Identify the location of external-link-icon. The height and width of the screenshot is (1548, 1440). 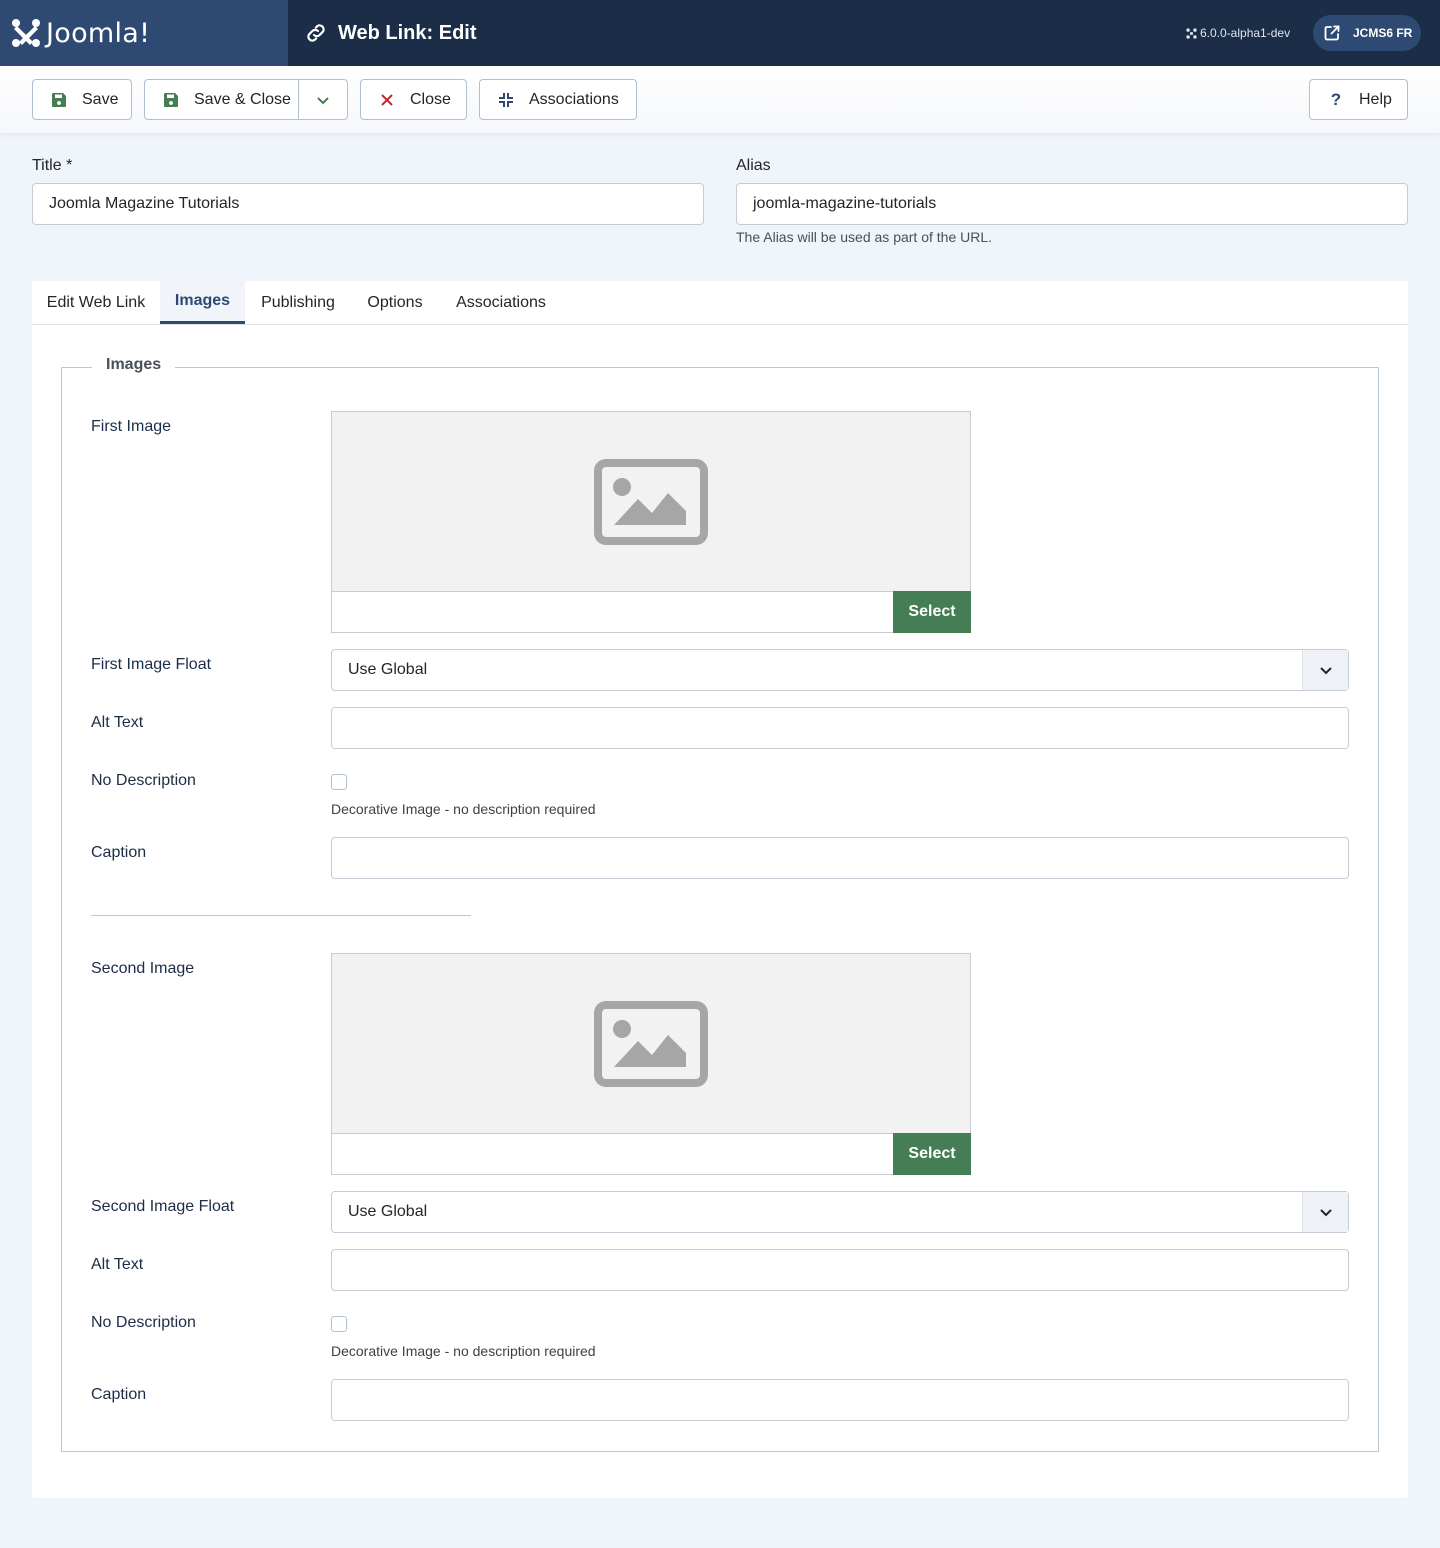
(1332, 33).